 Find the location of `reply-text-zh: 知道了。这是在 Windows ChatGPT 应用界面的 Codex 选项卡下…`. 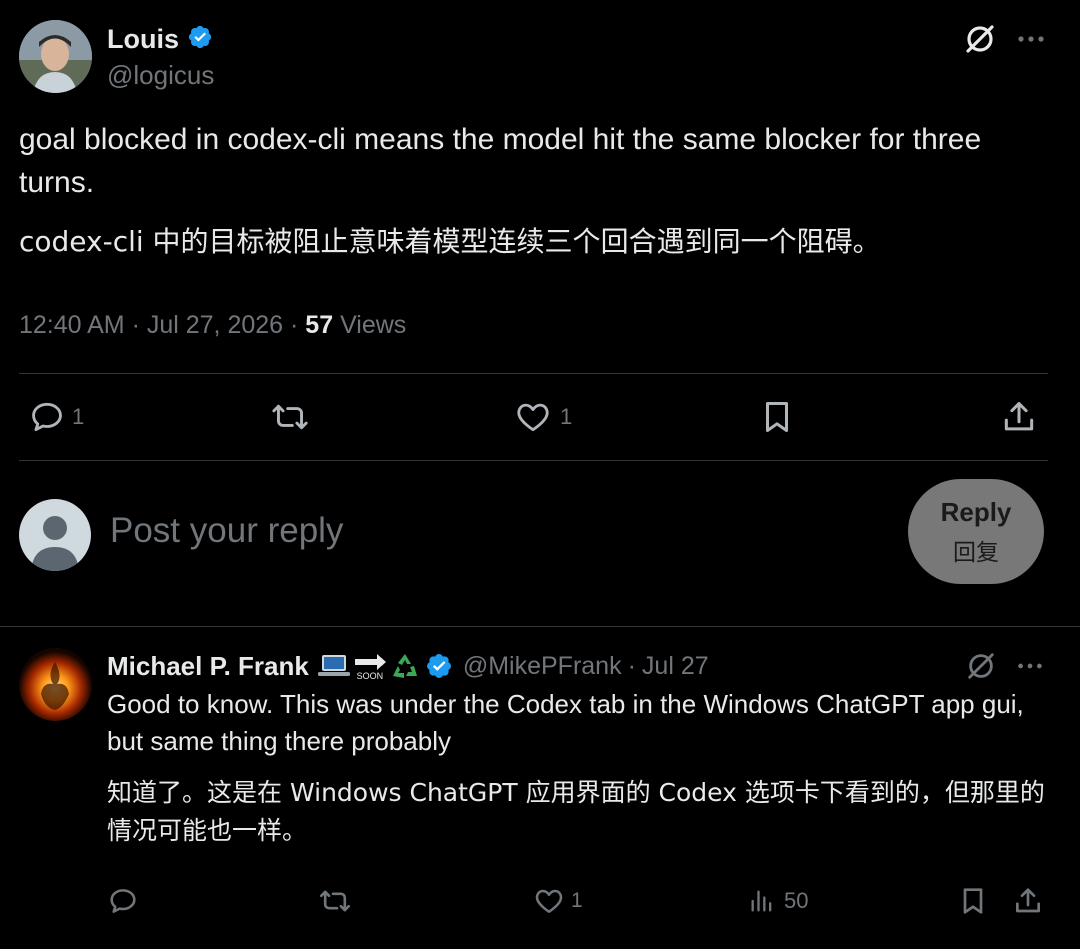

reply-text-zh: 知道了。这是在 Windows ChatGPT 应用界面的 Codex 选项卡下… is located at coordinates (576, 811).